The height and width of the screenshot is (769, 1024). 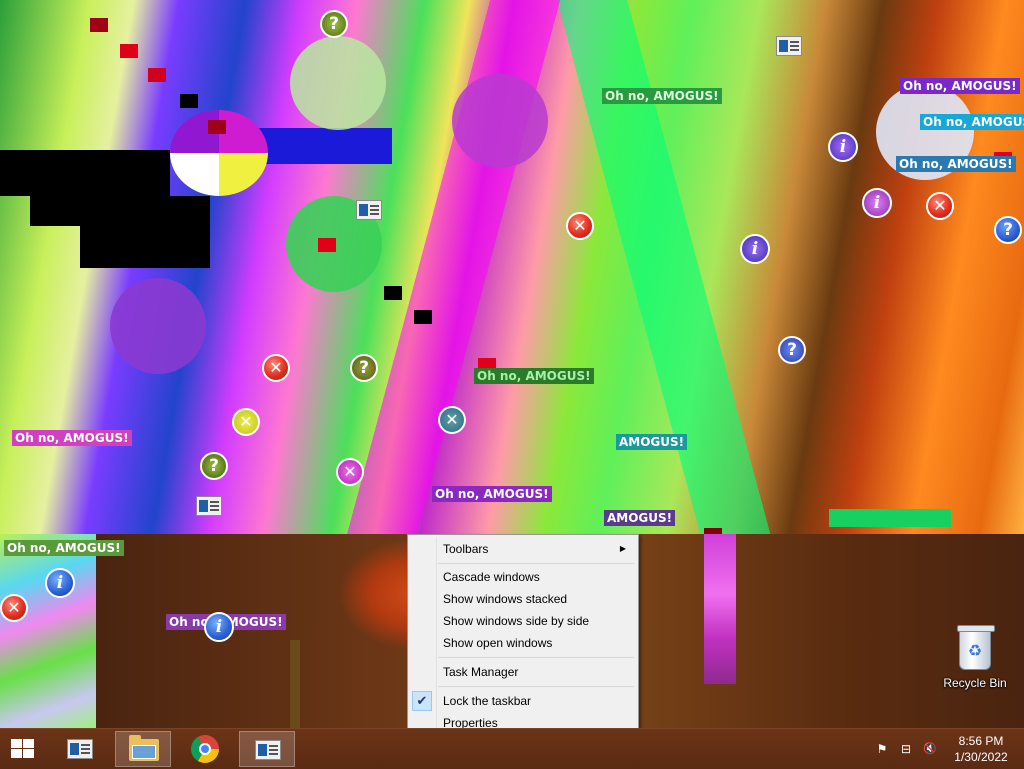 I want to click on taskbar-file-explorer, so click(x=143, y=749).